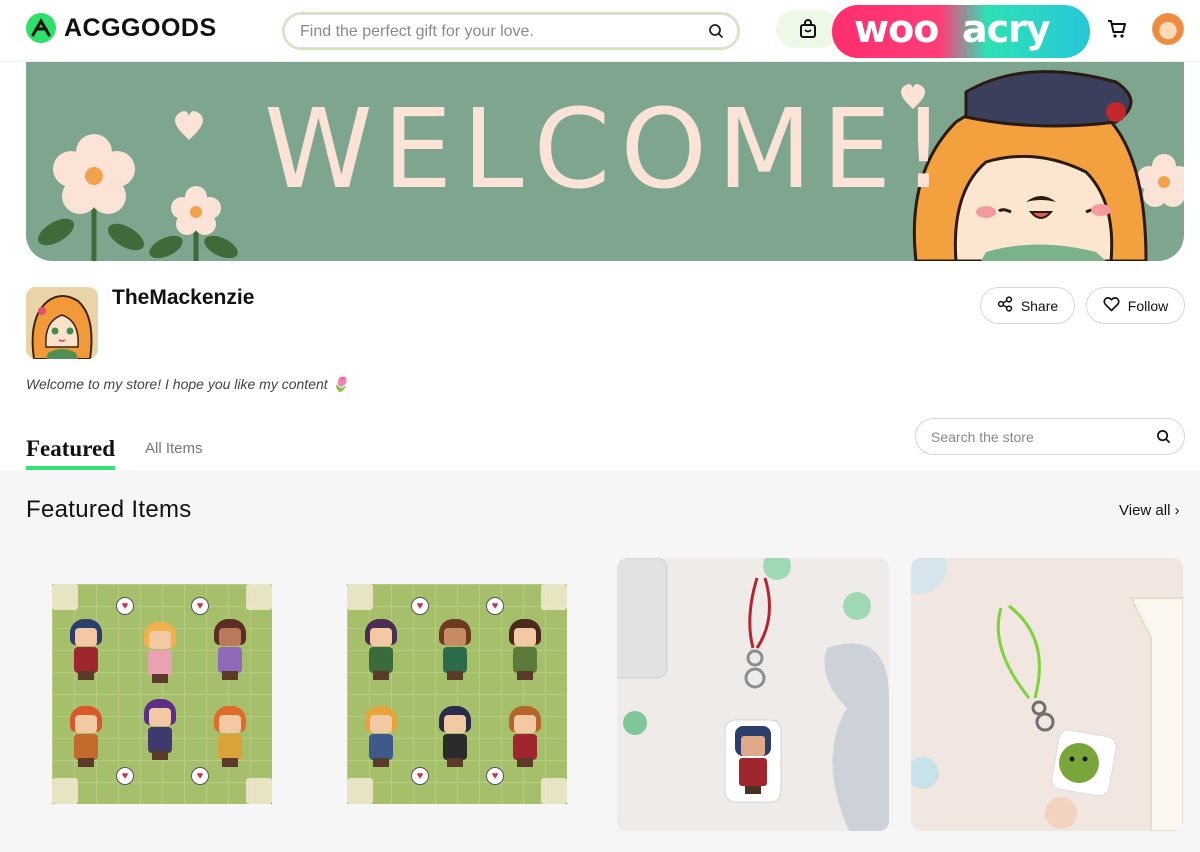 Image resolution: width=1200 pixels, height=852 pixels. I want to click on promo-text-right: acry, so click(1006, 29).